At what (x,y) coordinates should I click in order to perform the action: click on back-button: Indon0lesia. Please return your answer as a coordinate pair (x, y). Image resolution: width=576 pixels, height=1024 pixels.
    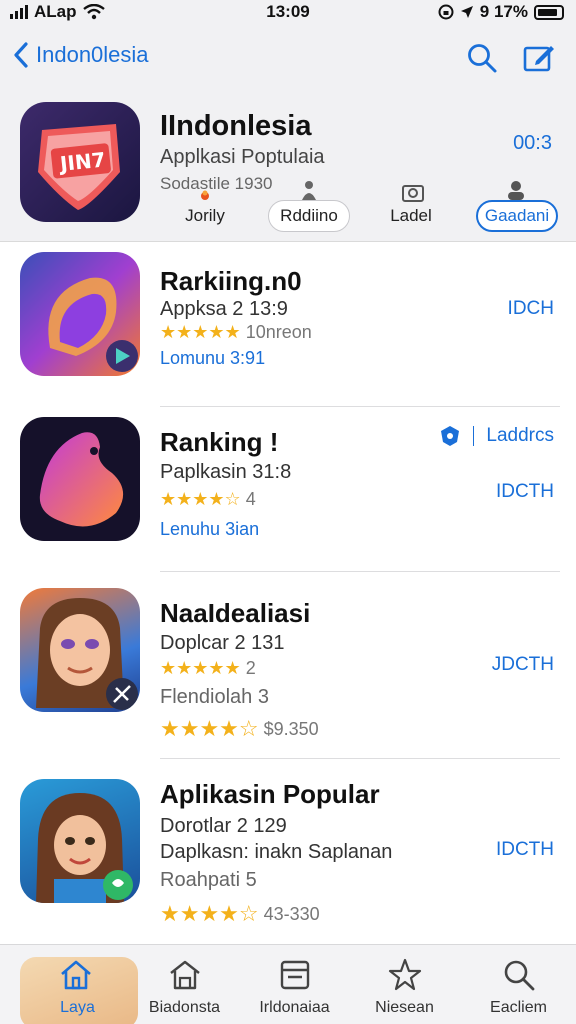
    Looking at the image, I should click on (81, 55).